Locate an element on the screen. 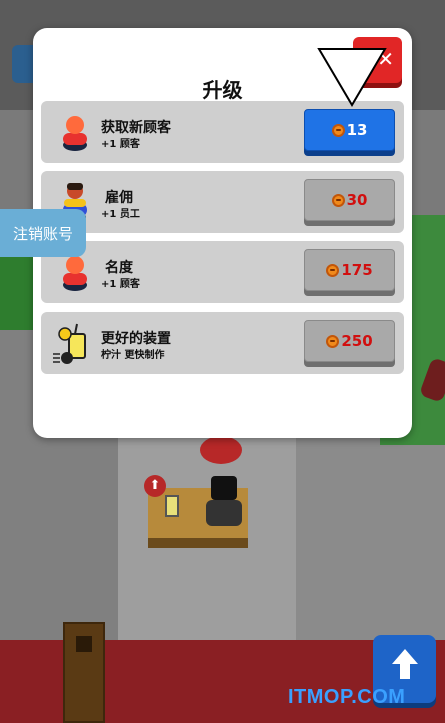  worker-body is located at coordinates (224, 513).